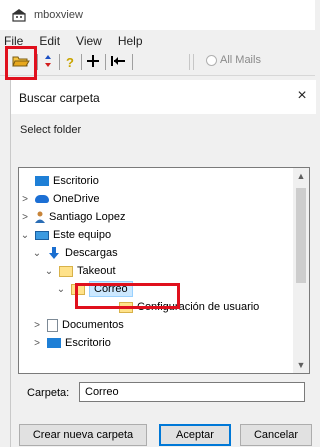 This screenshot has height=447, width=320. What do you see at coordinates (42, 235) in the screenshot?
I see `computer-icon` at bounding box center [42, 235].